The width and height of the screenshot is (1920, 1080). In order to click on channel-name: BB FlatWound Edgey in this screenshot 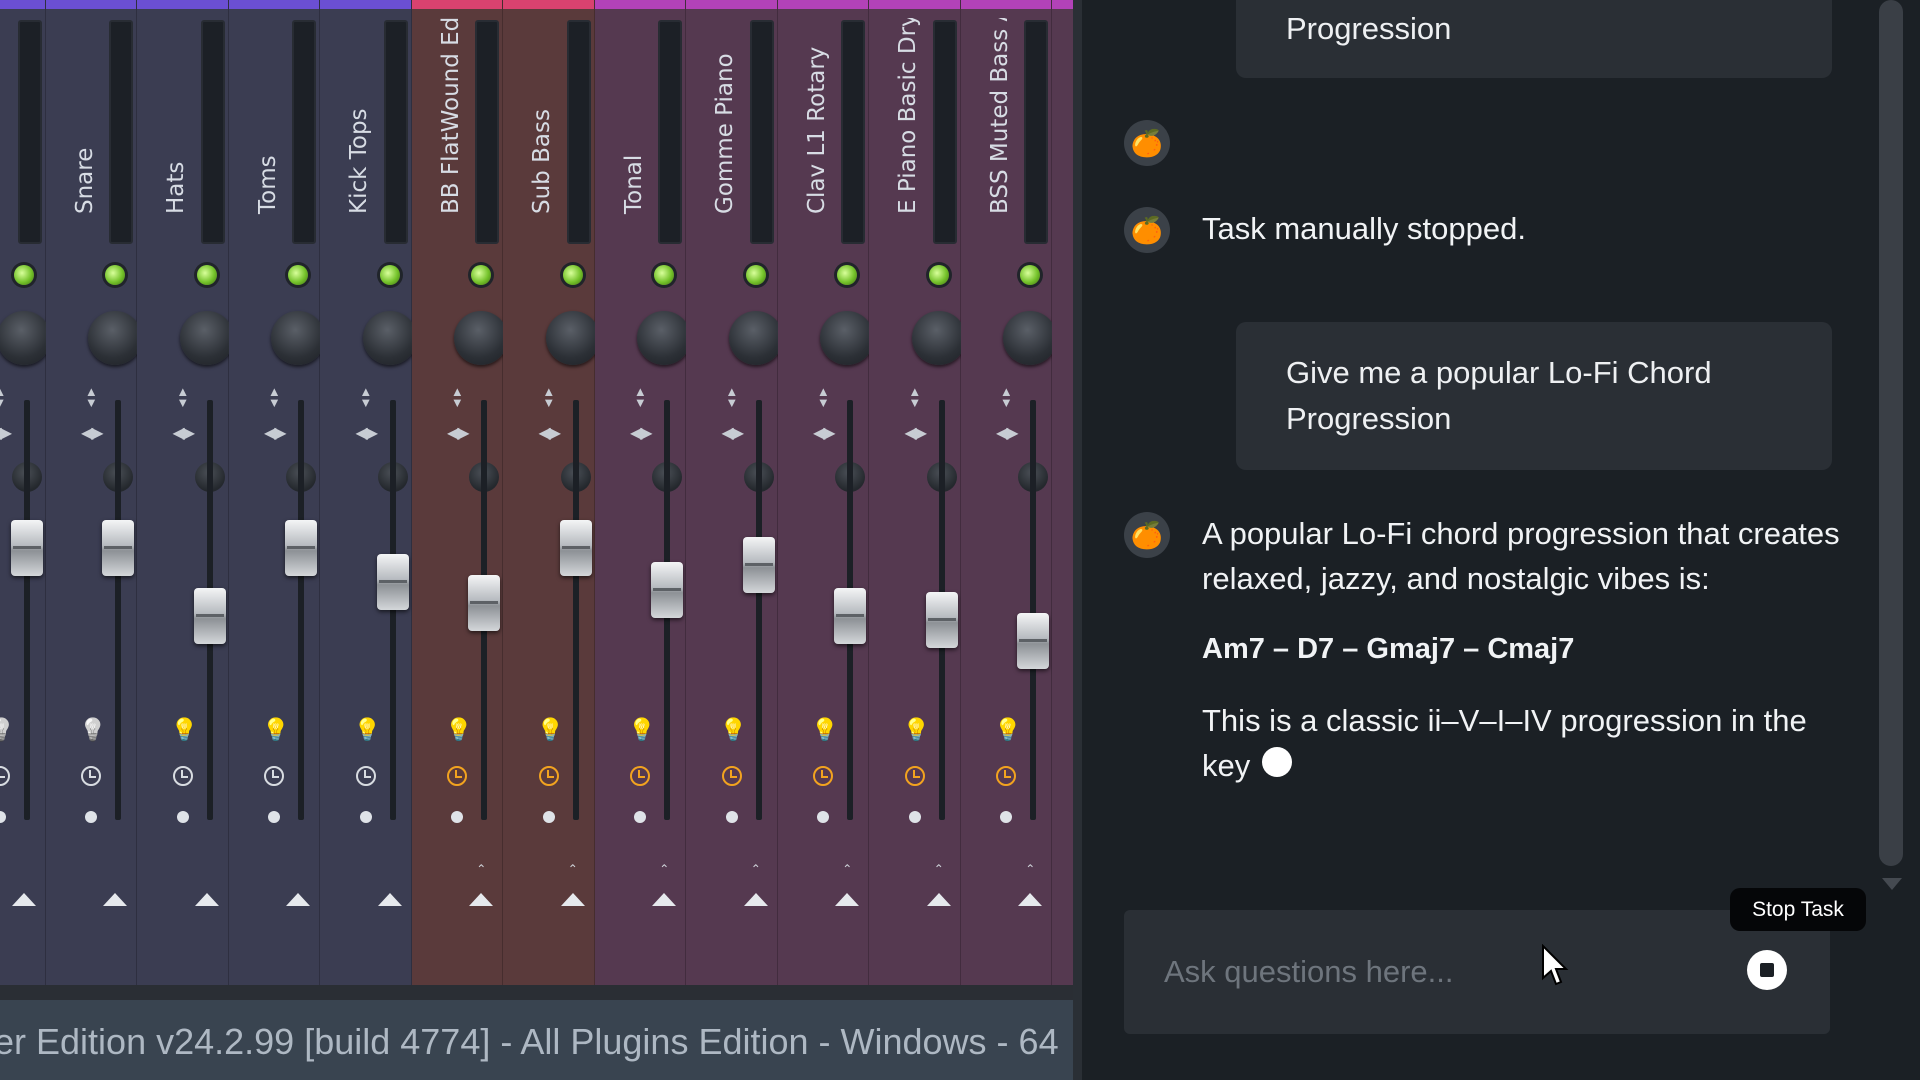, I will do `click(451, 131)`.